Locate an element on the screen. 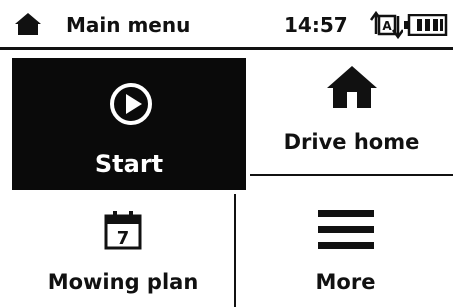 The height and width of the screenshot is (307, 453). divider-horizontal is located at coordinates (351, 175).